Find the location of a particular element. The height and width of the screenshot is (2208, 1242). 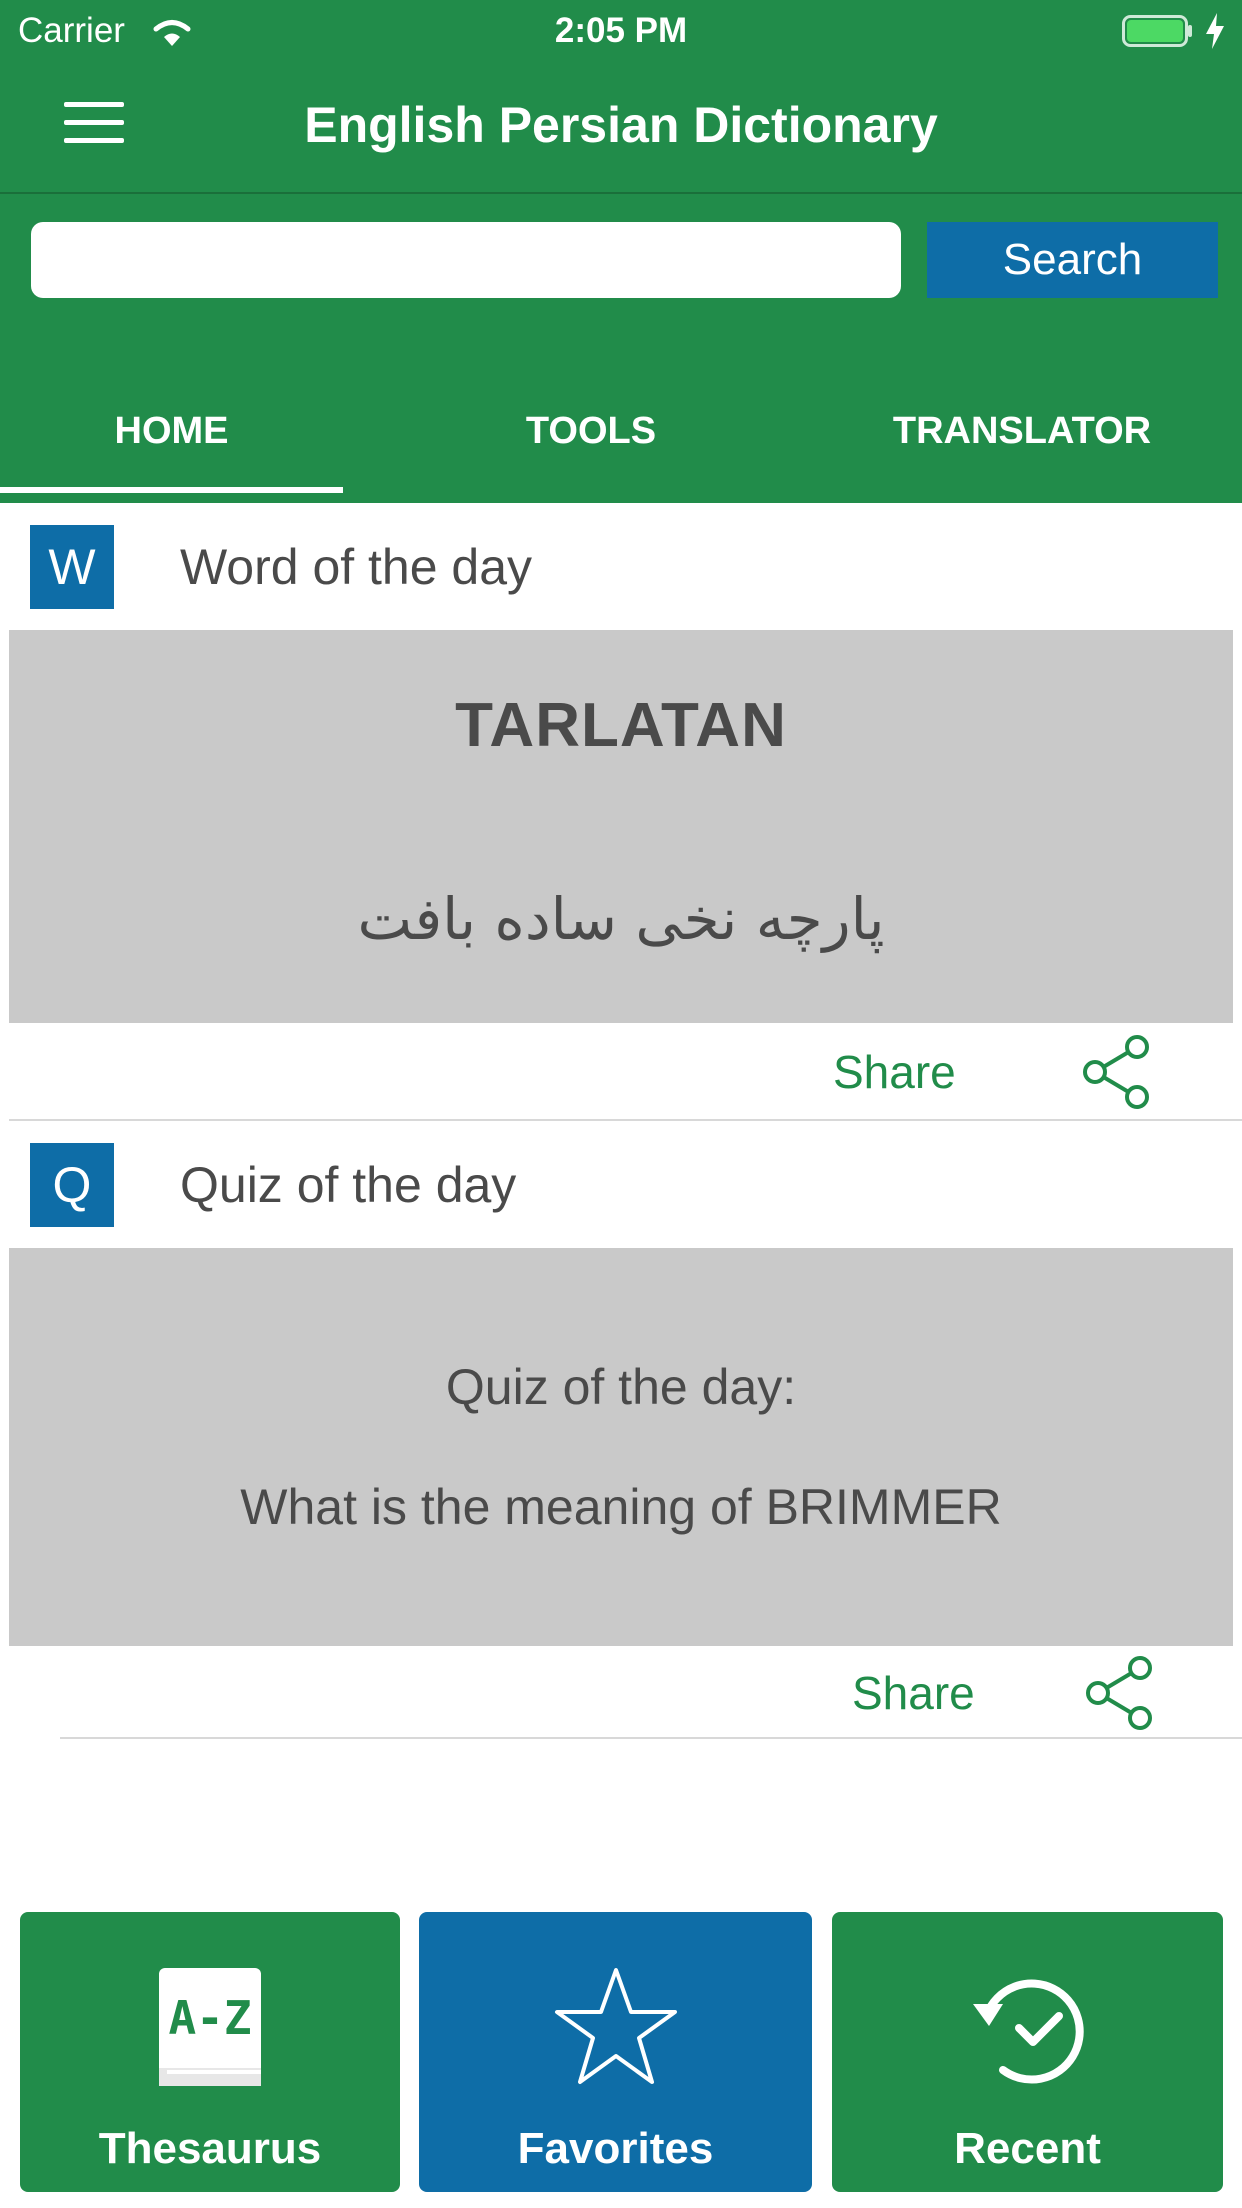

status-time: 2:05 PM is located at coordinates (621, 30).